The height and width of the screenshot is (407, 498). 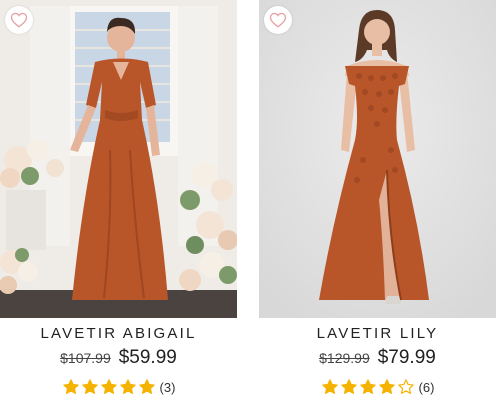 I want to click on star-rating: (6), so click(x=377, y=387).